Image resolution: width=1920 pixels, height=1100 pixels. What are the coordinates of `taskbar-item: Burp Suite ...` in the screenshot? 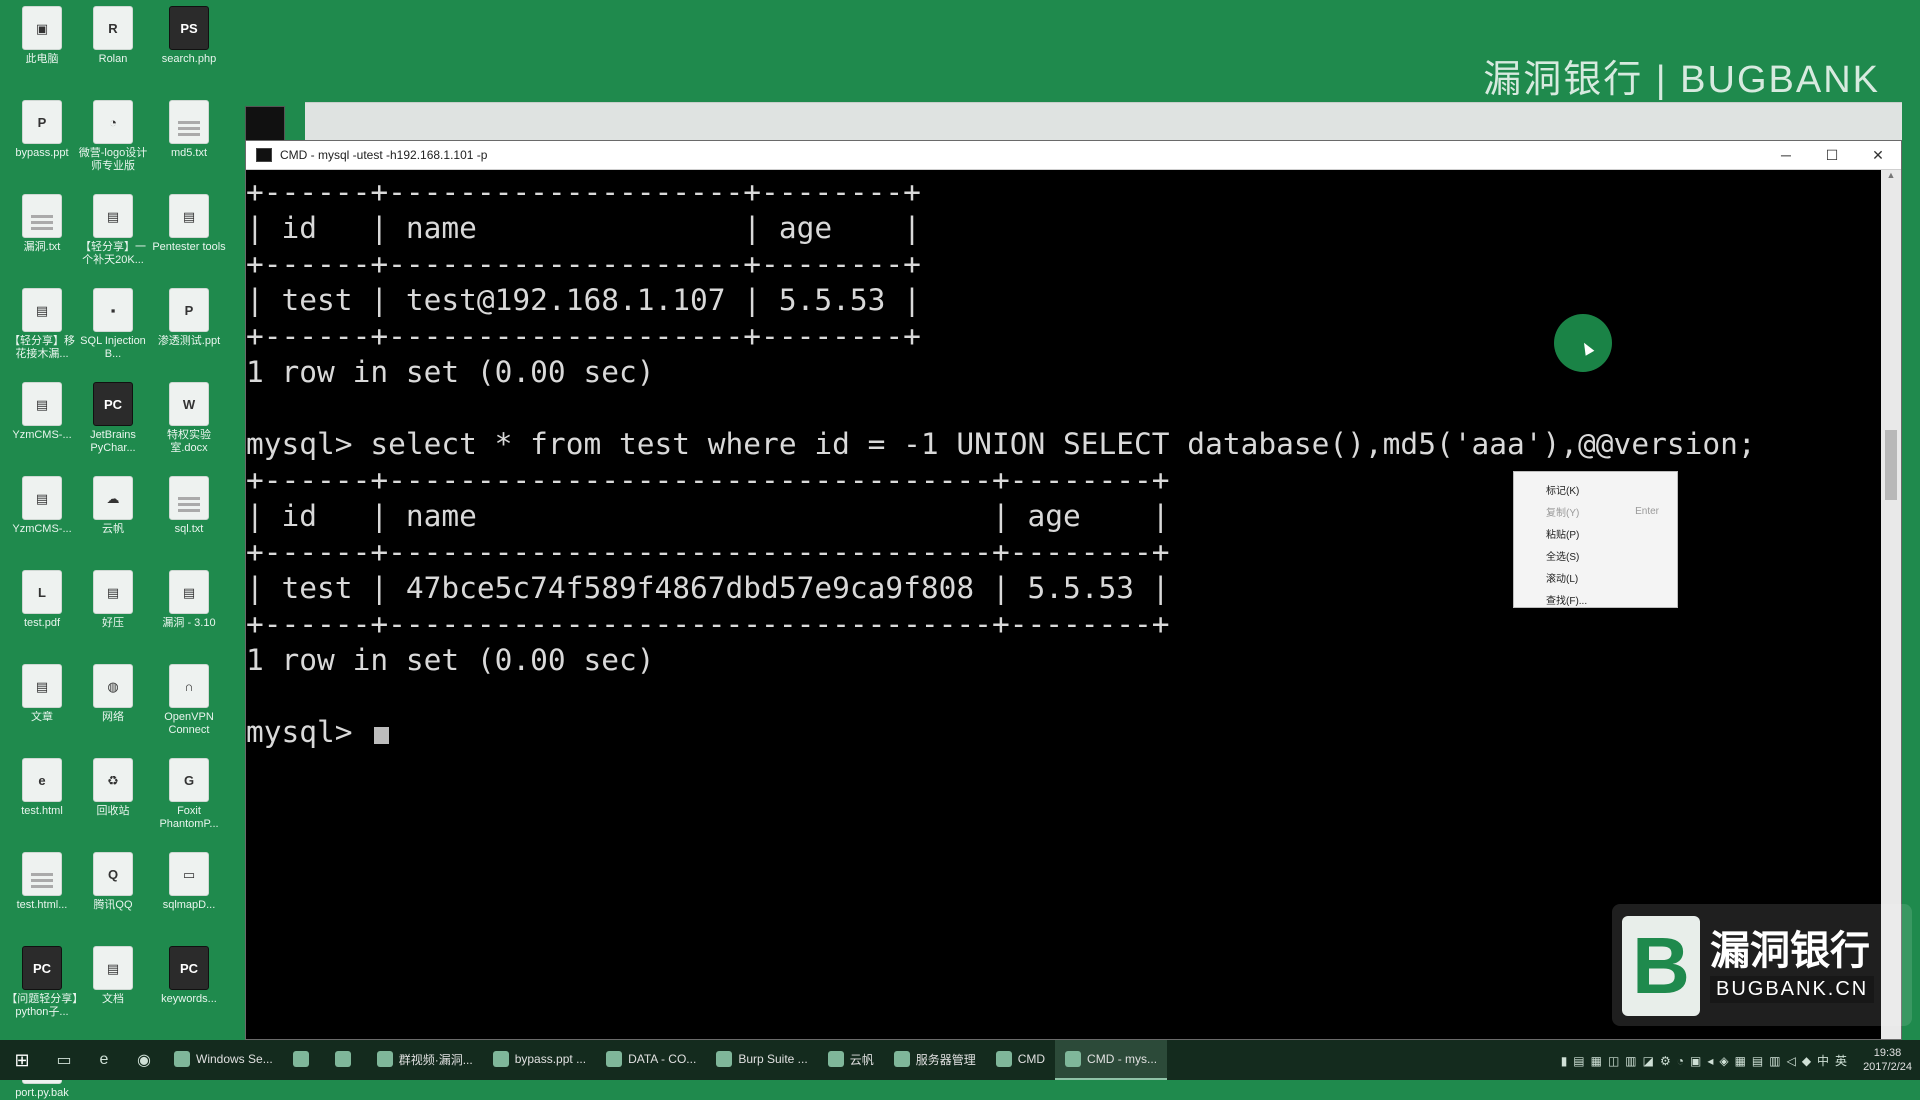 It's located at (761, 1060).